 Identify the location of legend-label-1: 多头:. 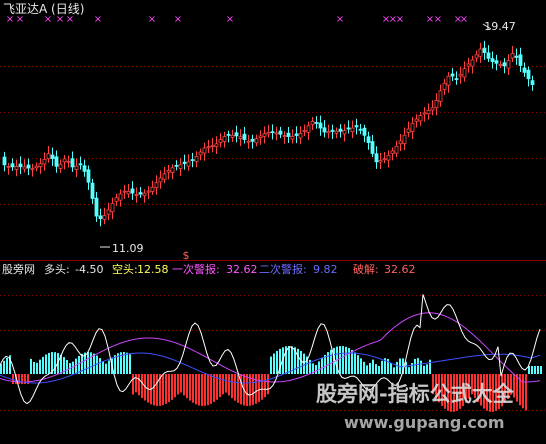
(57, 269).